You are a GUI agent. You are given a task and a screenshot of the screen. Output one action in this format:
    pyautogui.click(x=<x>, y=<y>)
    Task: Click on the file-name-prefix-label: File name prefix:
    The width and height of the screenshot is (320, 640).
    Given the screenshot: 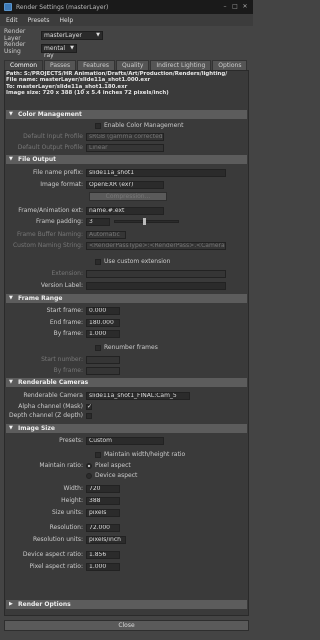 What is the action you would take?
    pyautogui.click(x=57, y=172)
    